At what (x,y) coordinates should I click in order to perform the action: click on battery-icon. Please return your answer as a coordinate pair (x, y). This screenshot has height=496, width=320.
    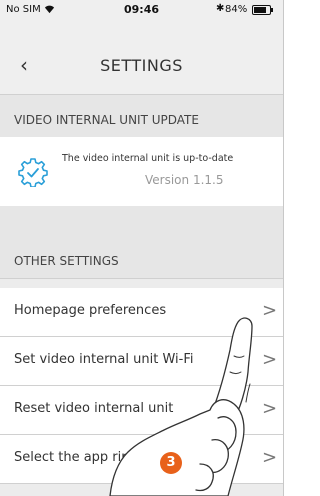
    Looking at the image, I should click on (262, 10).